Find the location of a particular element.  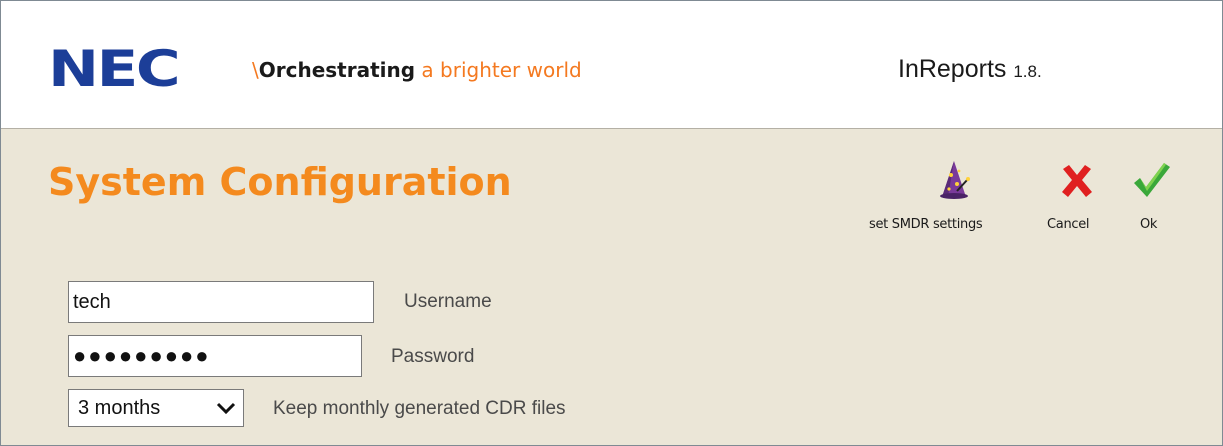

cancel-button: Cancel is located at coordinates (1083, 199).